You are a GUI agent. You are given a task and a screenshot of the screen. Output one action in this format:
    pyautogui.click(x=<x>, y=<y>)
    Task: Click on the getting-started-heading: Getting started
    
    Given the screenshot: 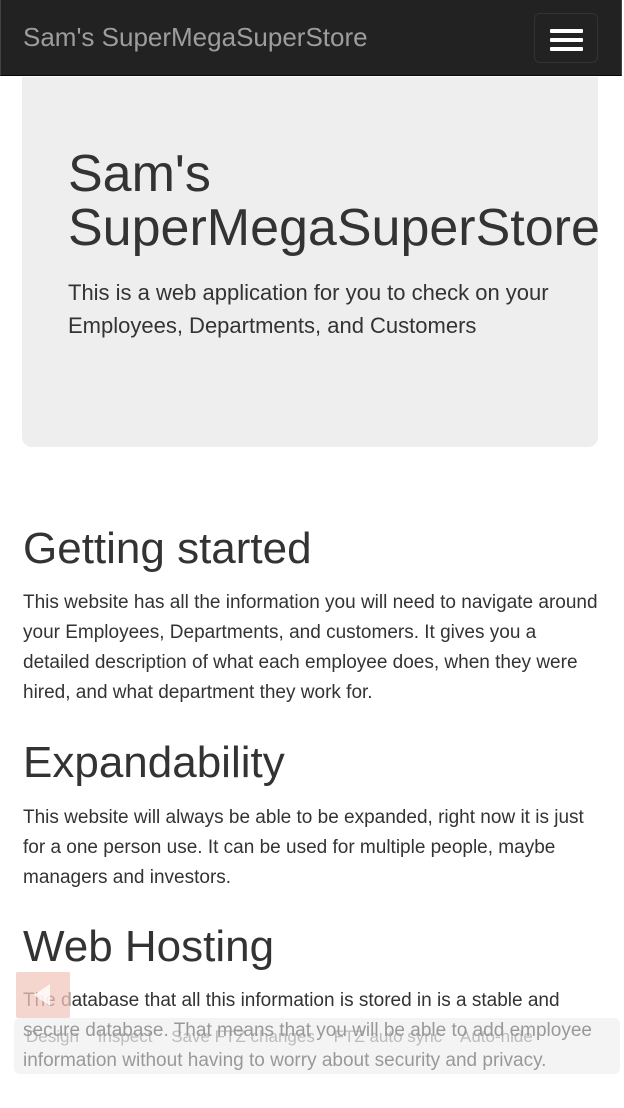 What is the action you would take?
    pyautogui.click(x=167, y=548)
    